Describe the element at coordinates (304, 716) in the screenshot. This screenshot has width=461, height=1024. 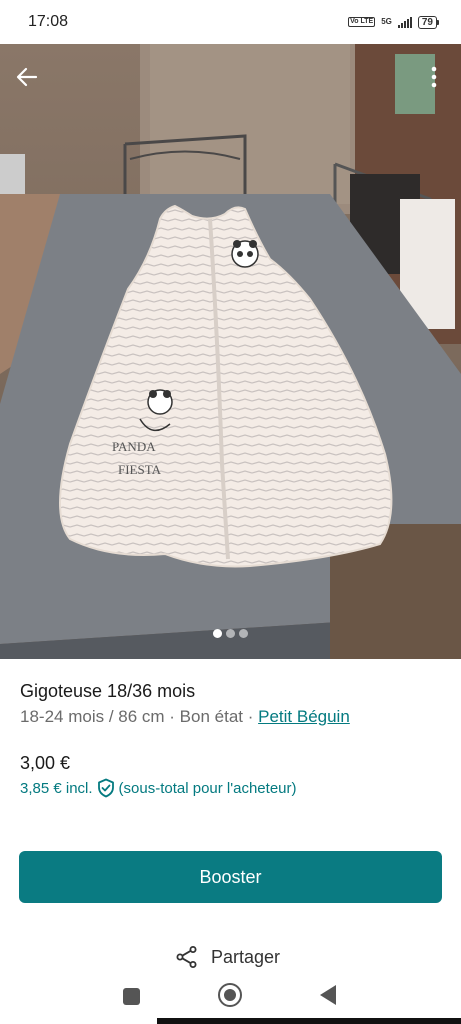
I see `brand-link: Petit Béguin` at that location.